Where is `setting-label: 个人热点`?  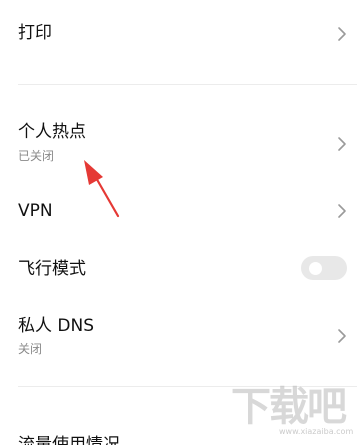
setting-label: 个人热点 is located at coordinates (52, 132).